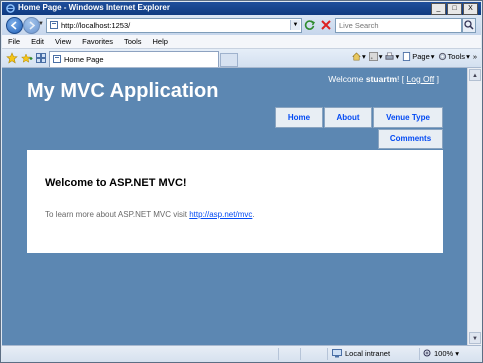 The height and width of the screenshot is (363, 483). I want to click on print-button: ▾, so click(392, 56).